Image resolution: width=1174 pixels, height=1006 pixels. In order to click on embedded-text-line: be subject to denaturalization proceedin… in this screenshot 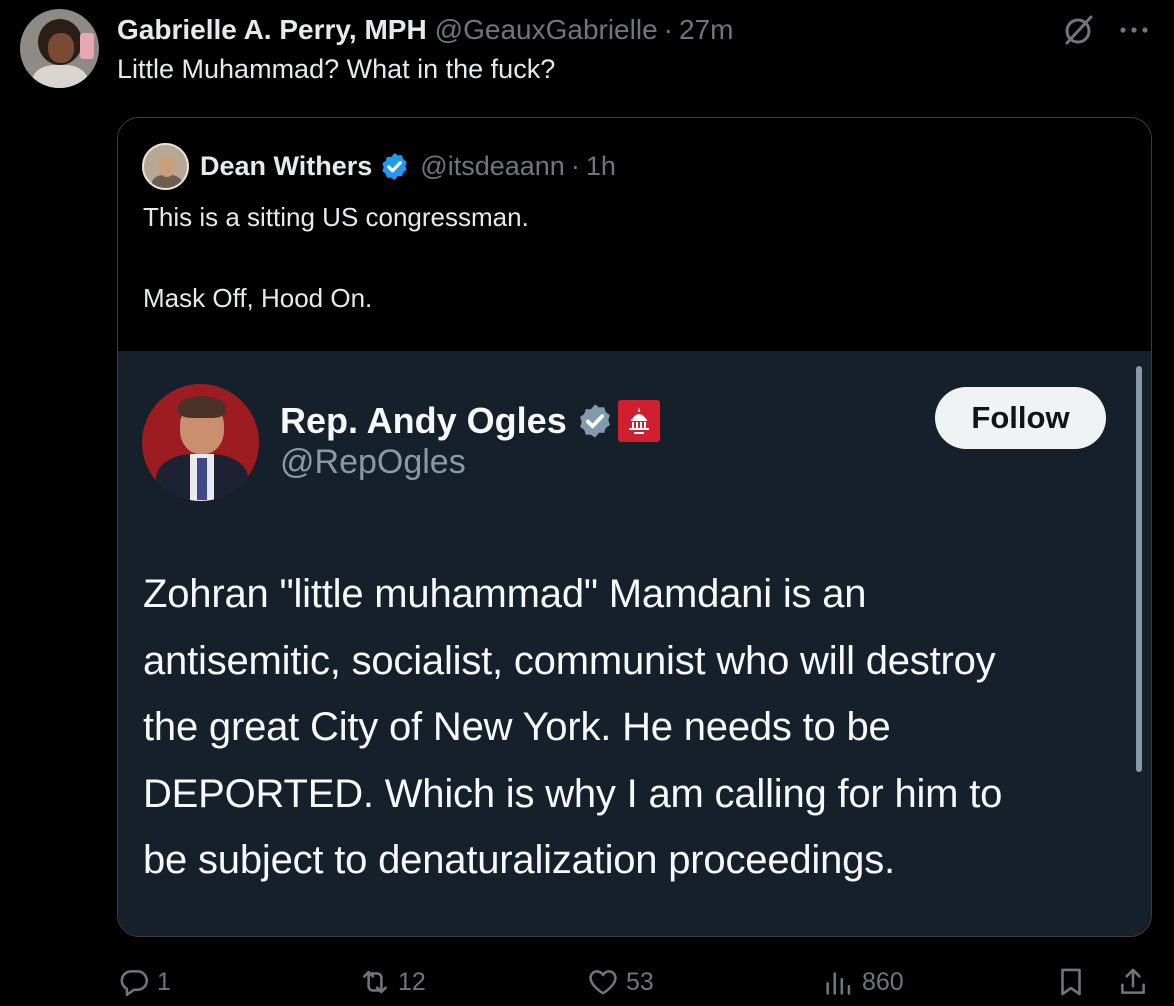, I will do `click(519, 860)`.